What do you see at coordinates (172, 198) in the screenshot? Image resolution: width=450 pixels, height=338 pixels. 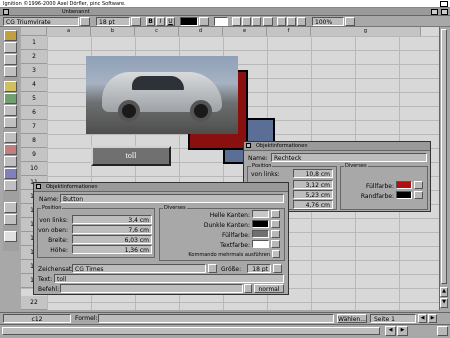 I see `name-field: Button` at bounding box center [172, 198].